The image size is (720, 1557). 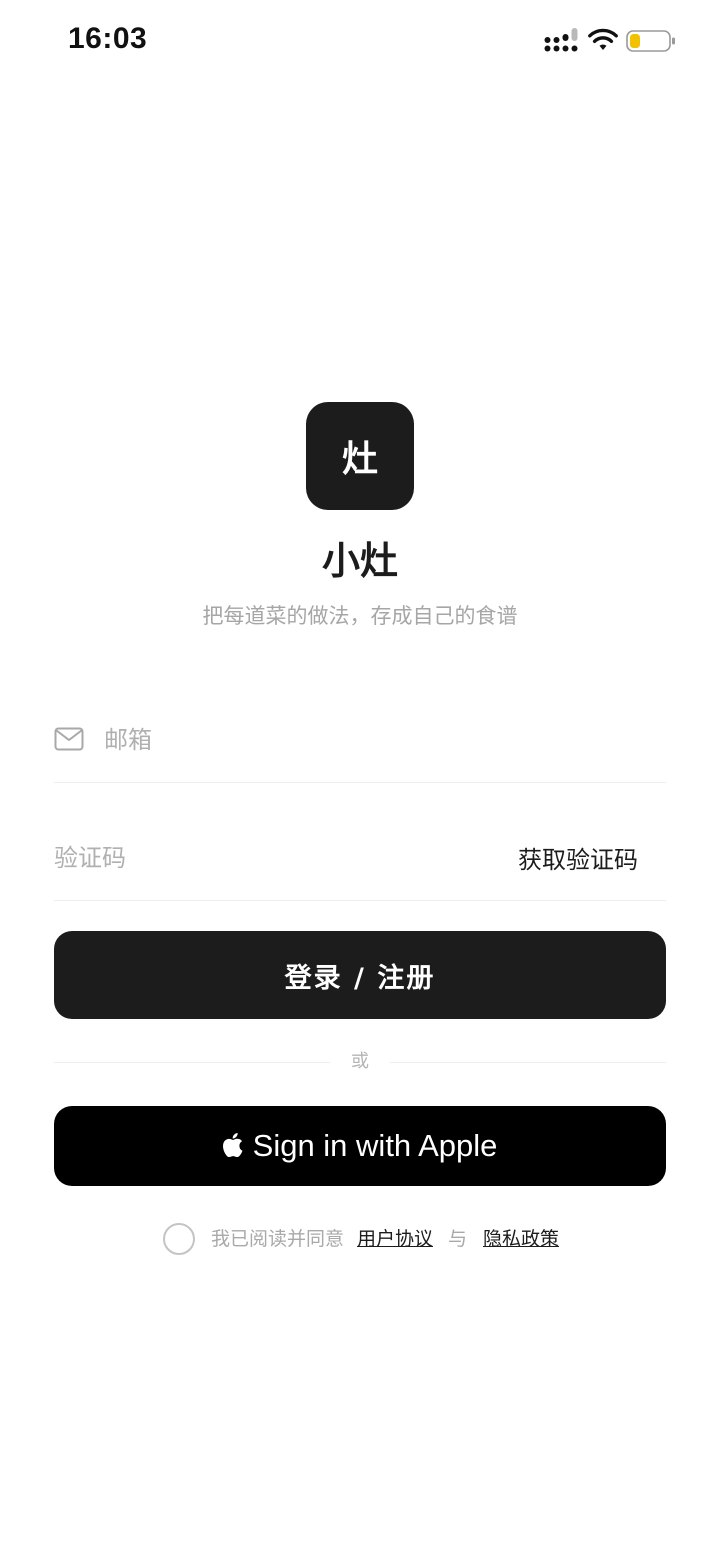 What do you see at coordinates (232, 1145) in the screenshot?
I see `apple-logo-icon` at bounding box center [232, 1145].